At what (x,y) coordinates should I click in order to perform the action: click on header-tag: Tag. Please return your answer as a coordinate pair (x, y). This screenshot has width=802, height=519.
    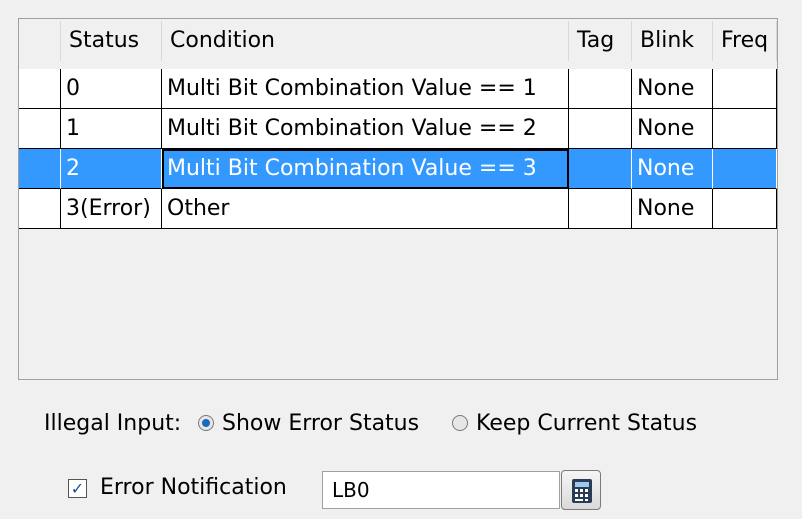
    Looking at the image, I should click on (600, 41).